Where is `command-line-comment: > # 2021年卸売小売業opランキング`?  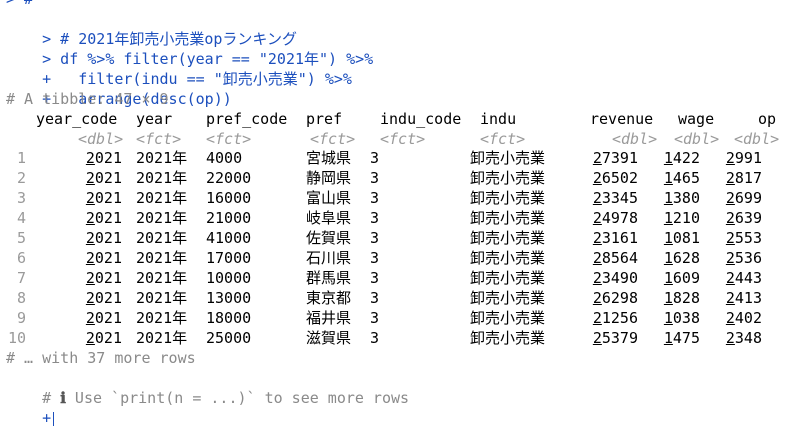 command-line-comment: > # 2021年卸売小売業opランキング is located at coordinates (151, 28).